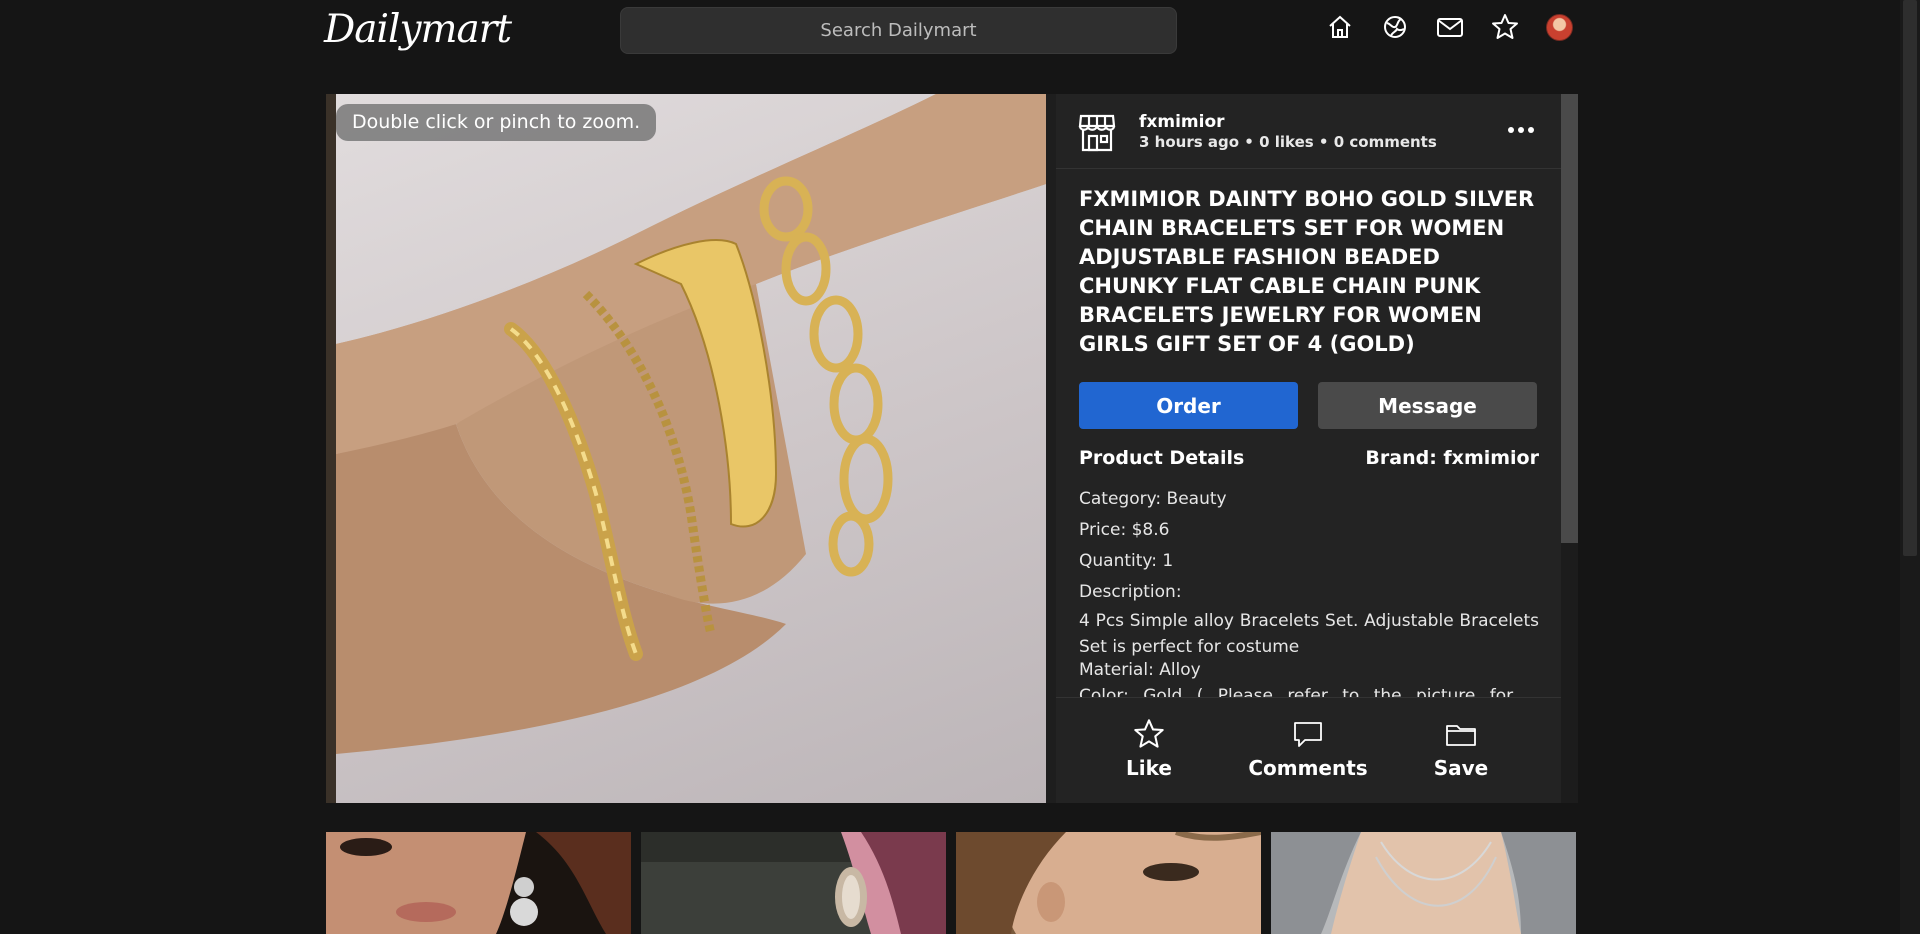  What do you see at coordinates (1910, 278) in the screenshot?
I see `page-scrollbar-thumb` at bounding box center [1910, 278].